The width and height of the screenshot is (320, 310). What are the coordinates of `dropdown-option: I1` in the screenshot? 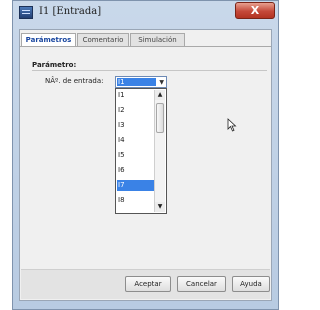 It's located at (135, 95).